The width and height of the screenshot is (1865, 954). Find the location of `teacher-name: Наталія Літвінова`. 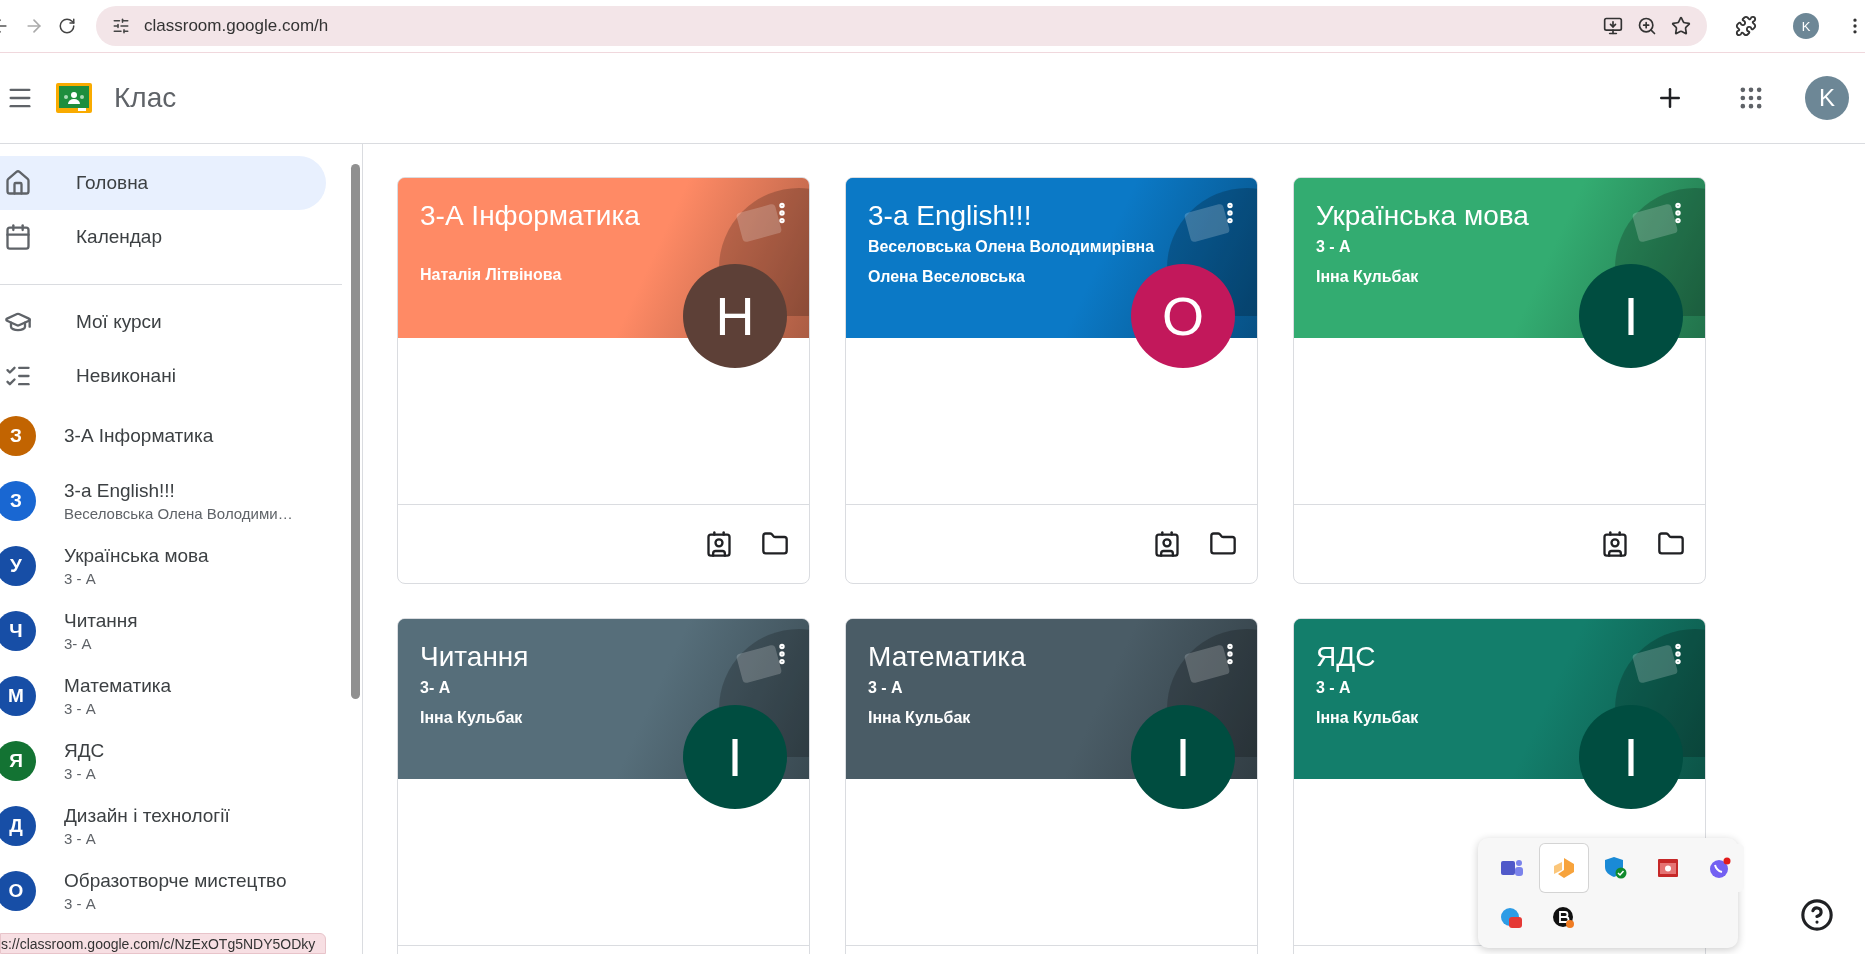

teacher-name: Наталія Літвінова is located at coordinates (491, 275).